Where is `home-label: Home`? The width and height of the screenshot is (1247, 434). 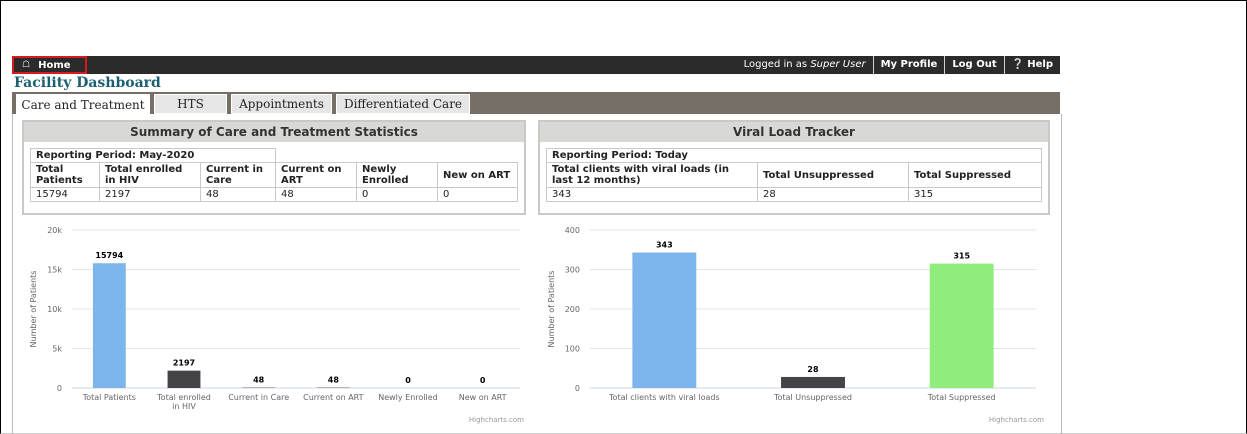 home-label: Home is located at coordinates (54, 65).